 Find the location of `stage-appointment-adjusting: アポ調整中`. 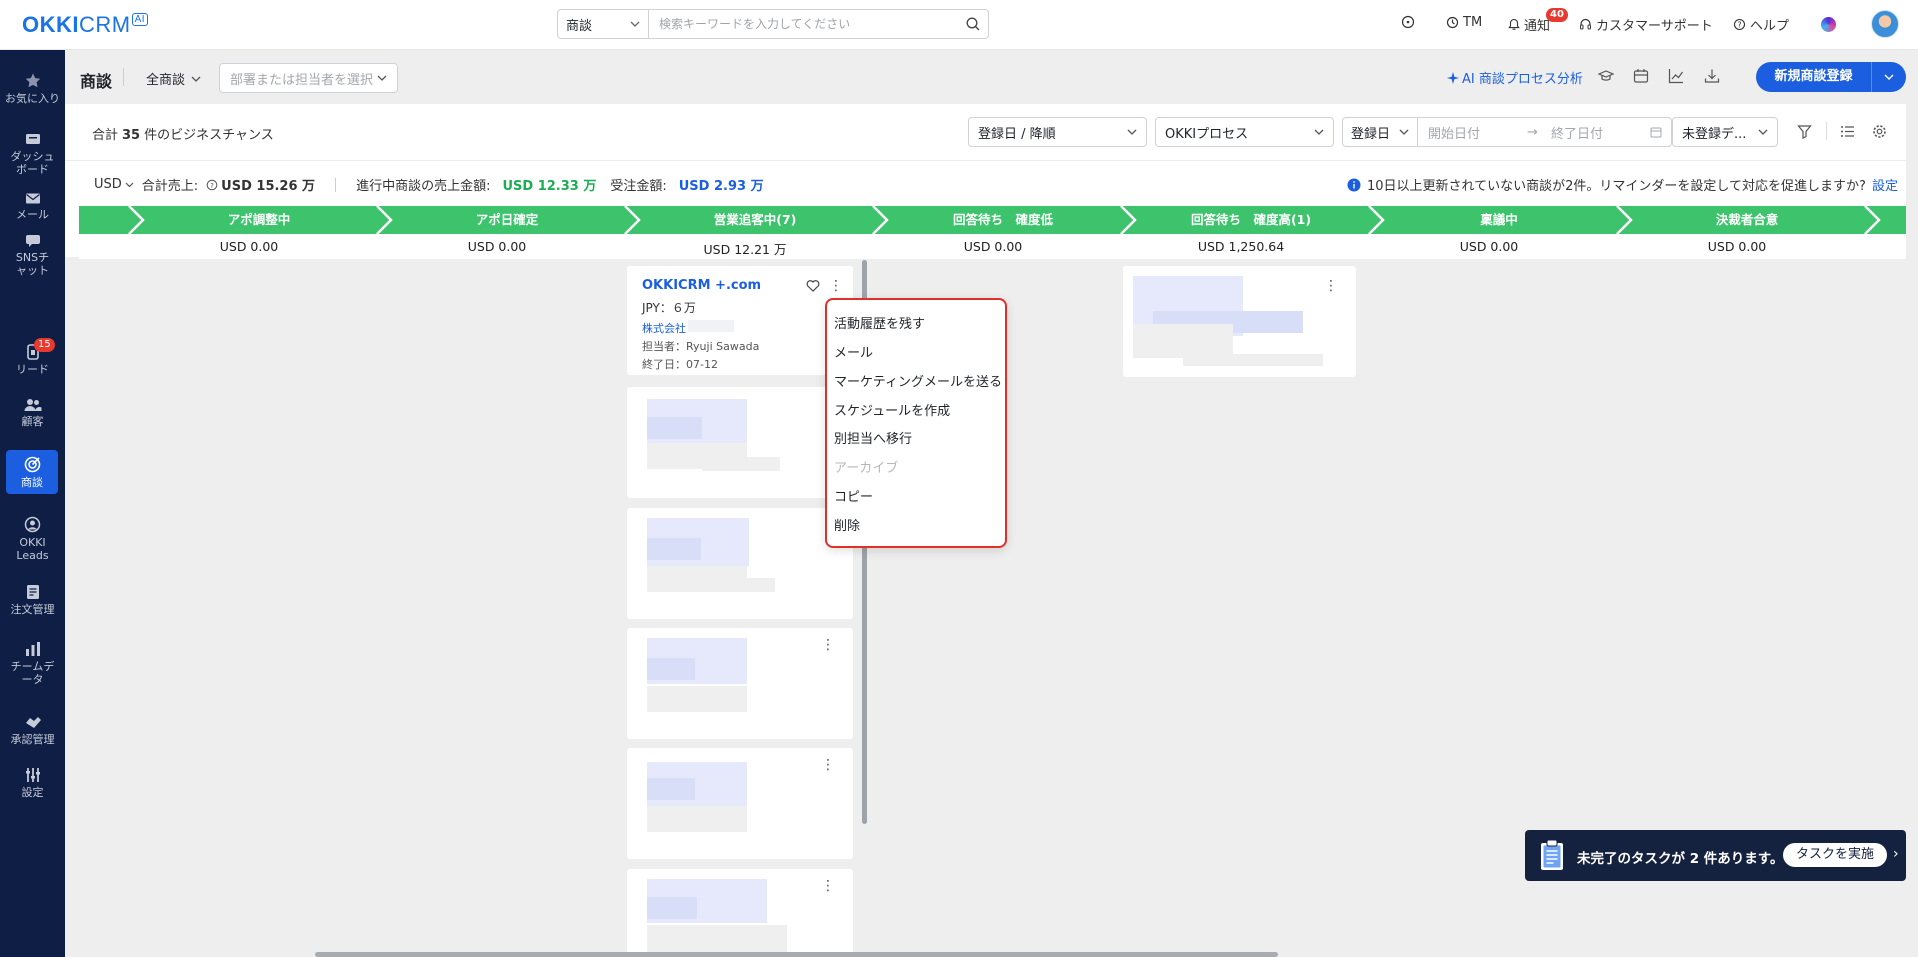

stage-appointment-adjusting: アポ調整中 is located at coordinates (259, 220).